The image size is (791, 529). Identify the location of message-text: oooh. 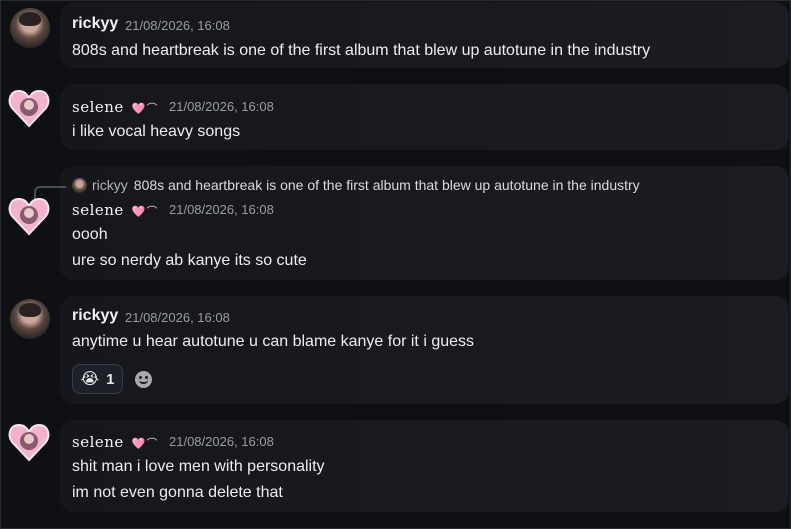
(90, 234).